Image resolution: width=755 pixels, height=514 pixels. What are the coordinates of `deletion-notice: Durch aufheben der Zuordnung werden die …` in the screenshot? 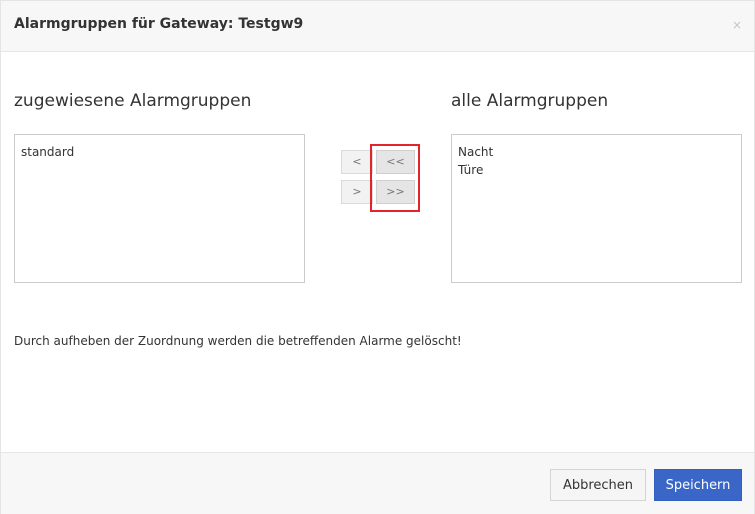 It's located at (238, 341).